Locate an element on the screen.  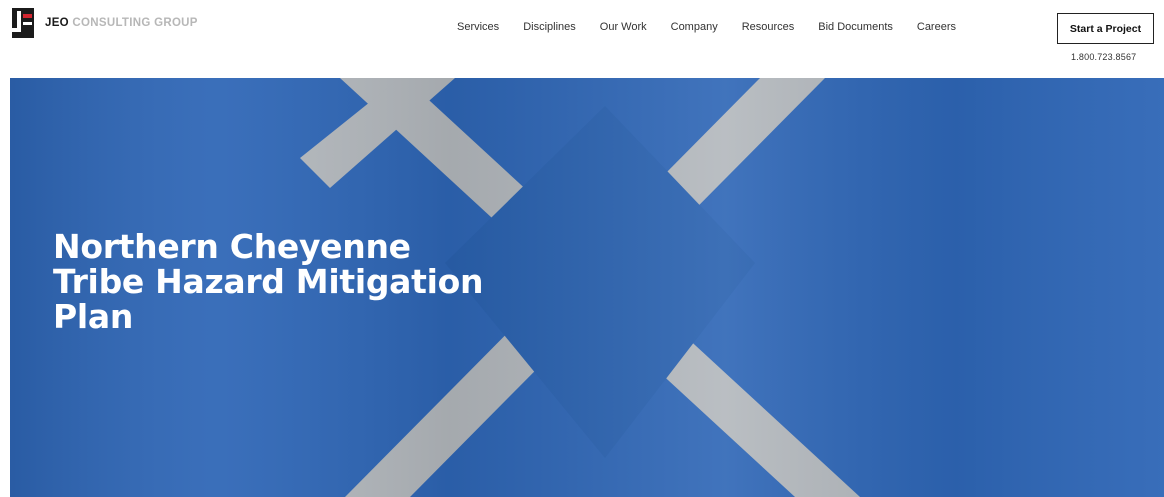
nav-company: Company is located at coordinates (694, 27).